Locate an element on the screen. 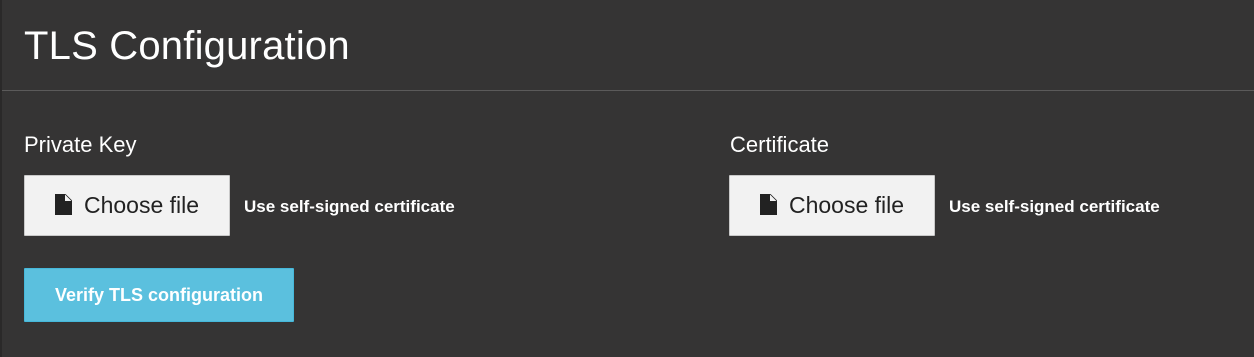 The image size is (1254, 357). title-divider is located at coordinates (628, 90).